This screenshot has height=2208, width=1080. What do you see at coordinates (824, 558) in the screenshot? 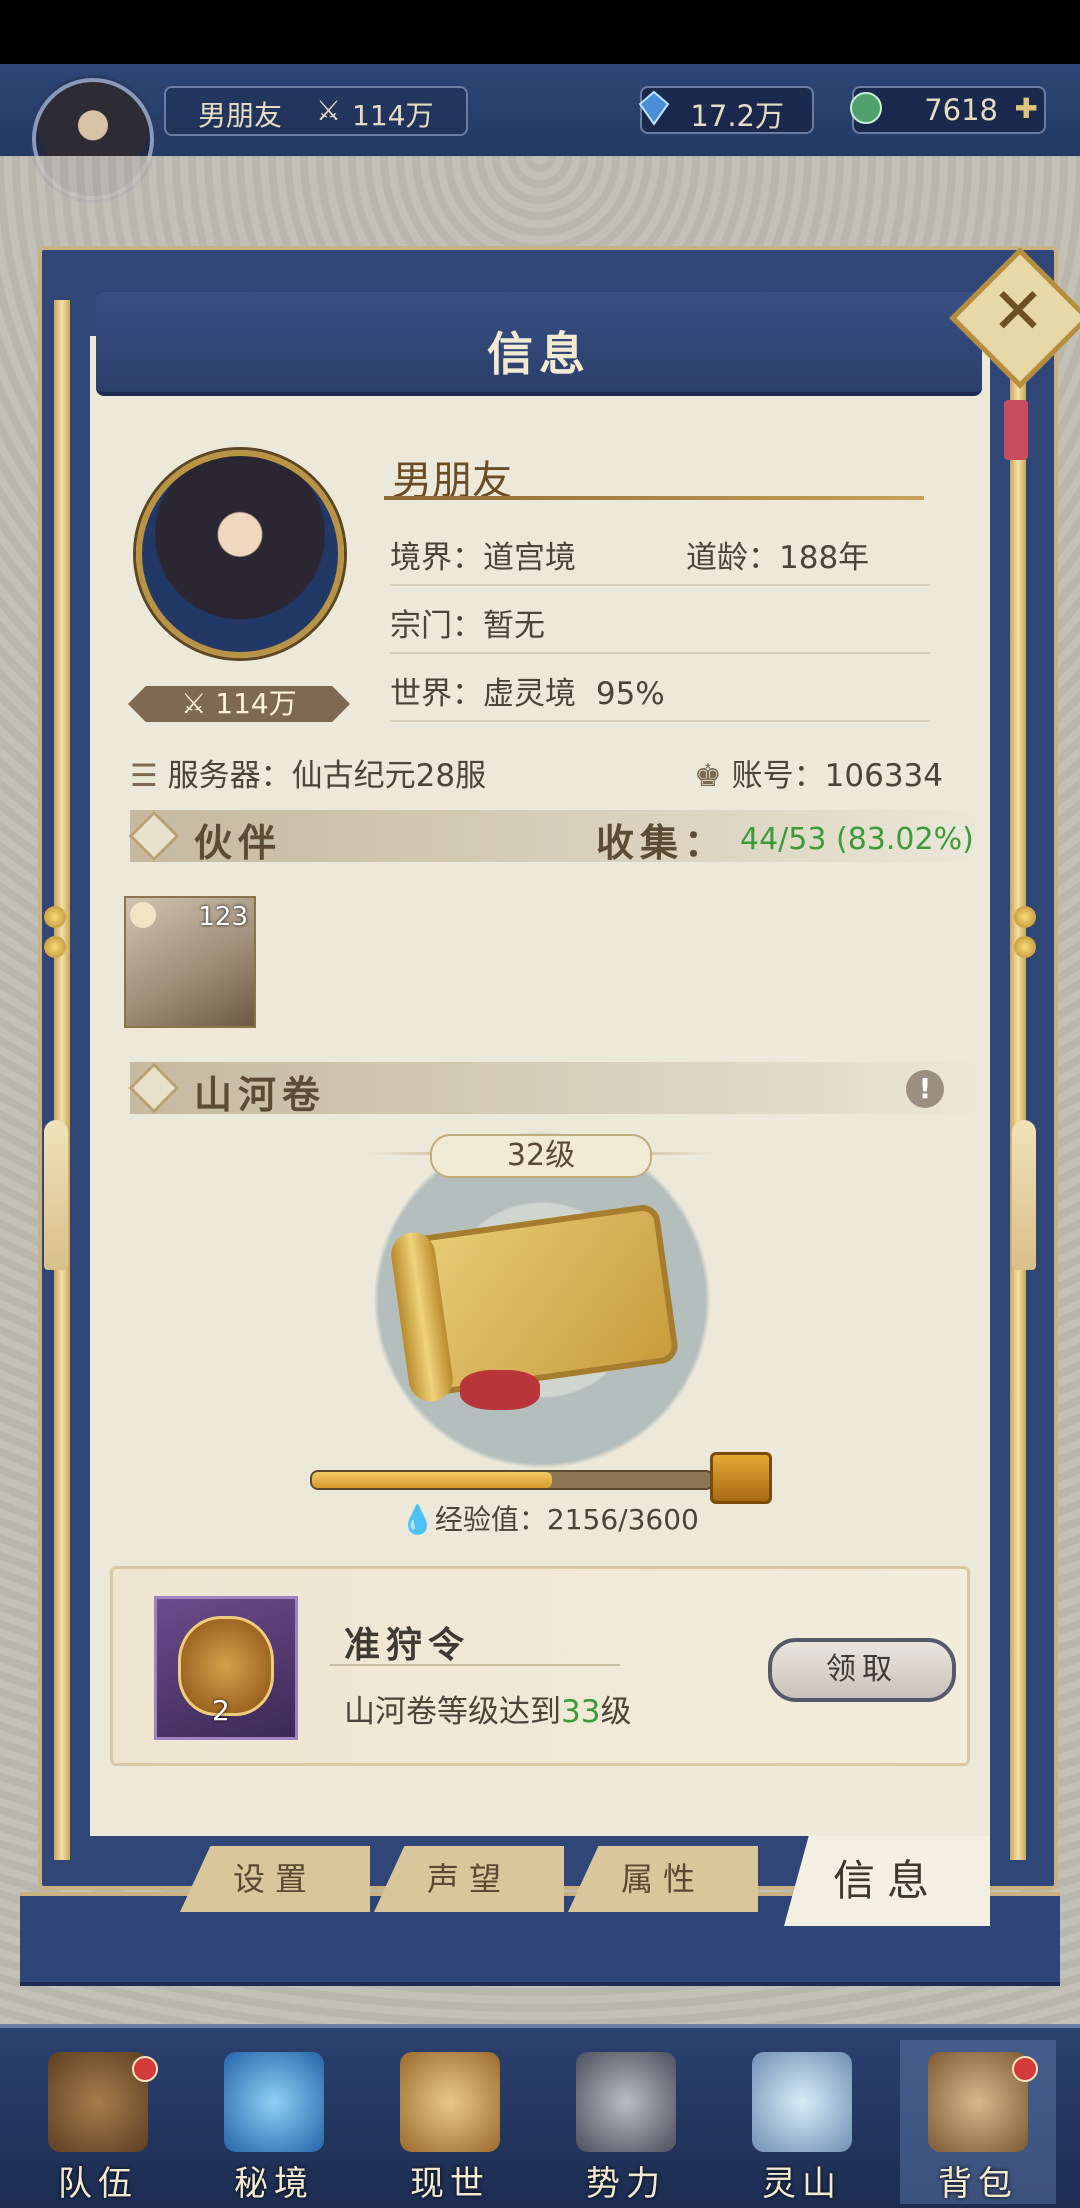
I see `age-value: 188年` at bounding box center [824, 558].